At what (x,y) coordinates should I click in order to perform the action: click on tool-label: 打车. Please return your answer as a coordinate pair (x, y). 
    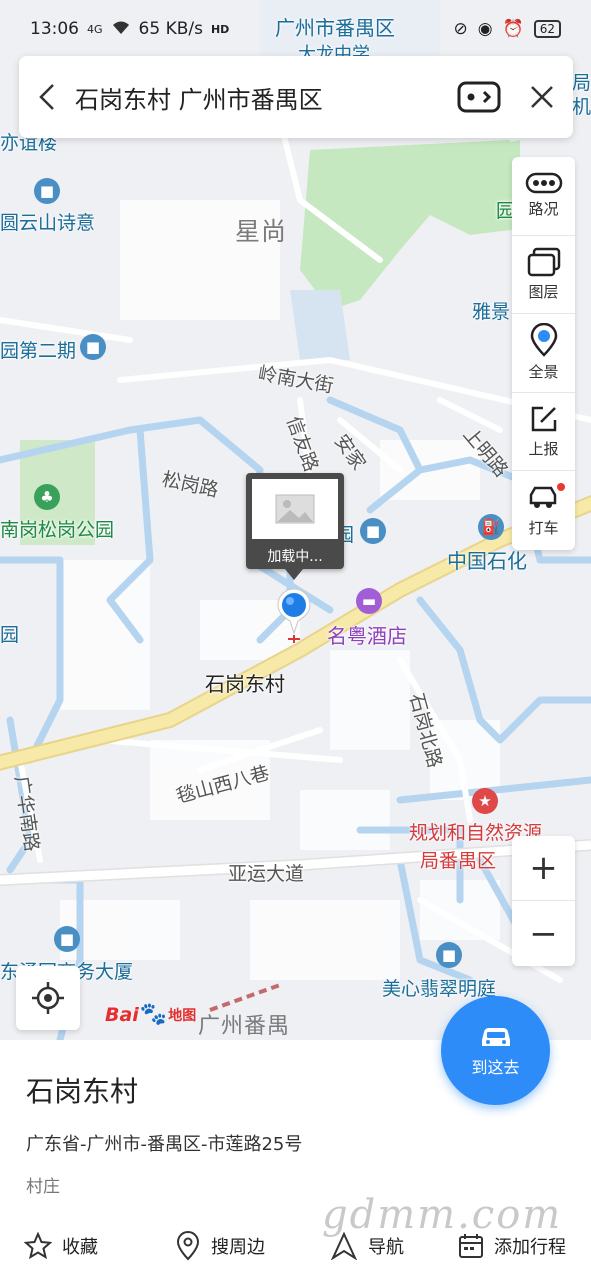
    Looking at the image, I should click on (543, 528).